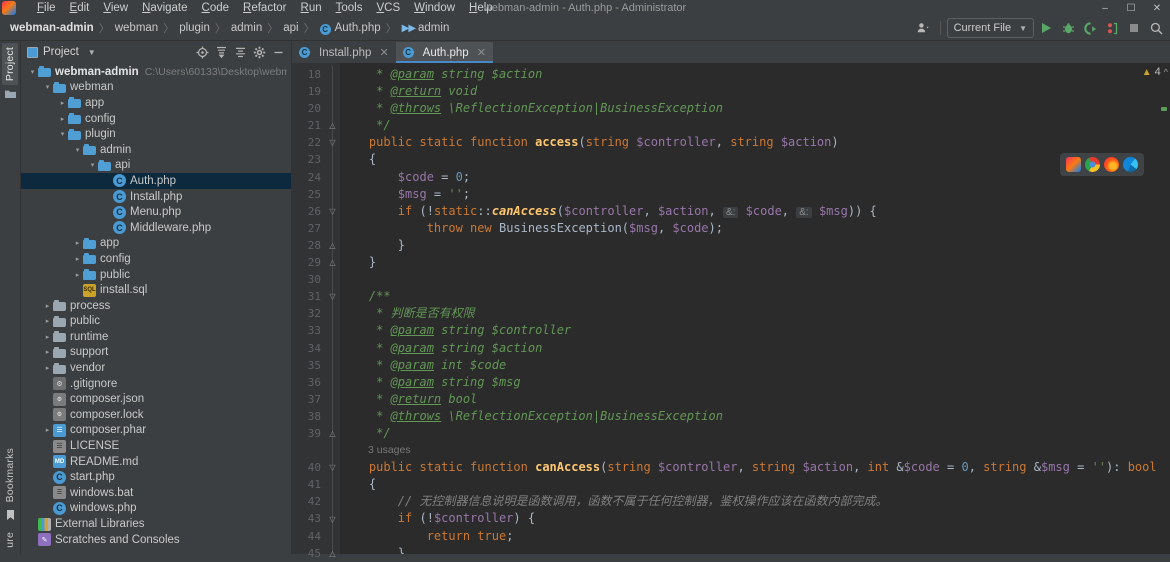 This screenshot has width=1170, height=562. Describe the element at coordinates (1166, 72) in the screenshot. I see `chevron-up-icon: ^` at that location.